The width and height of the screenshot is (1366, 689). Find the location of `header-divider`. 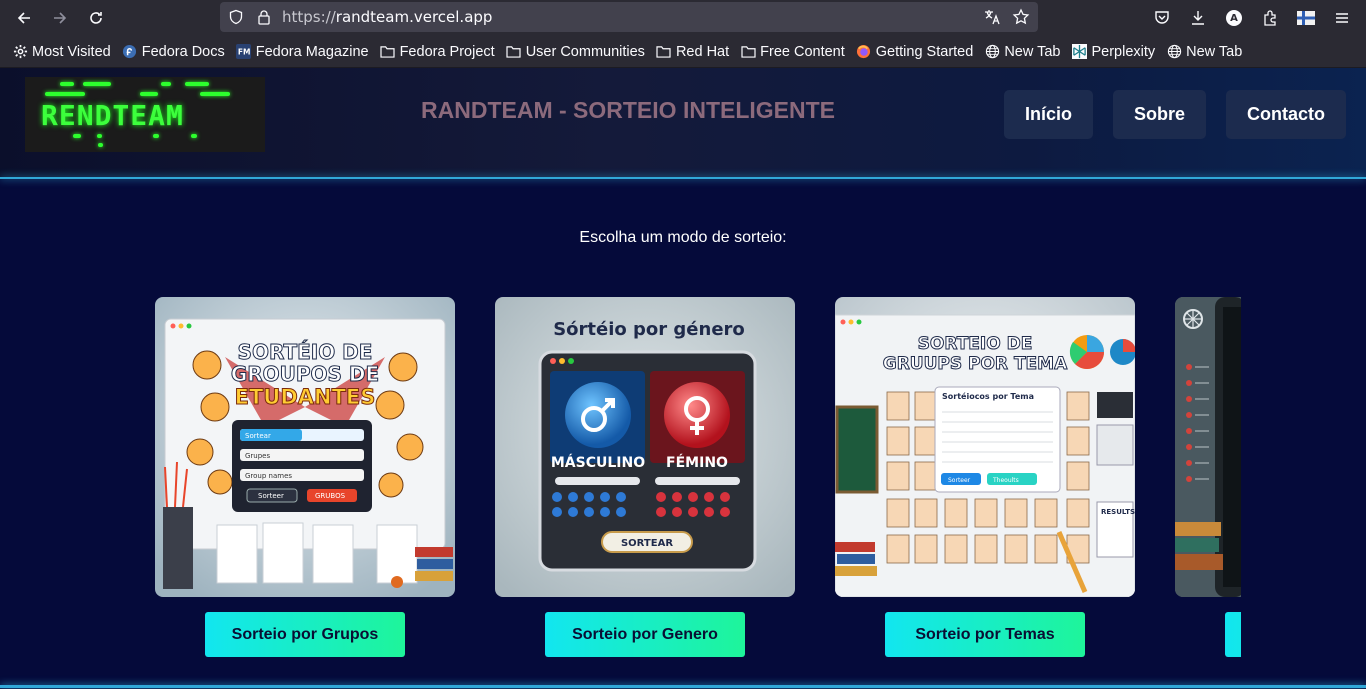

header-divider is located at coordinates (683, 178).